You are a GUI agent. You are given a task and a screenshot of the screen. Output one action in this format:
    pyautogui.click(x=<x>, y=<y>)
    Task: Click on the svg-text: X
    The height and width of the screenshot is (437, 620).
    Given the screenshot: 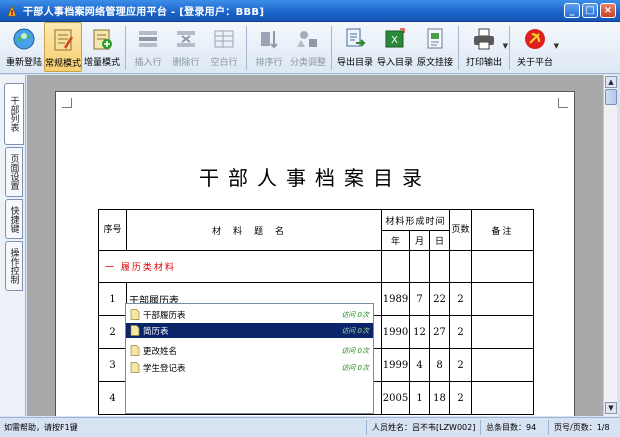 What is the action you would take?
    pyautogui.click(x=394, y=40)
    